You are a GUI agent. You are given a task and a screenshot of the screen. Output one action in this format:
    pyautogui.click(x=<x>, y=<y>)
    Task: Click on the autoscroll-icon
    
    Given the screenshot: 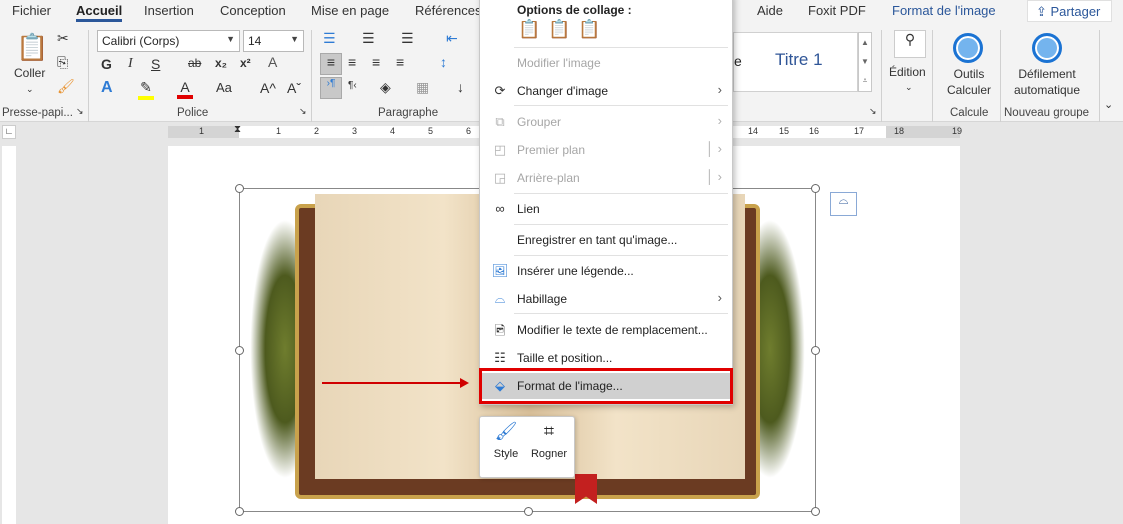 What is the action you would take?
    pyautogui.click(x=1047, y=48)
    